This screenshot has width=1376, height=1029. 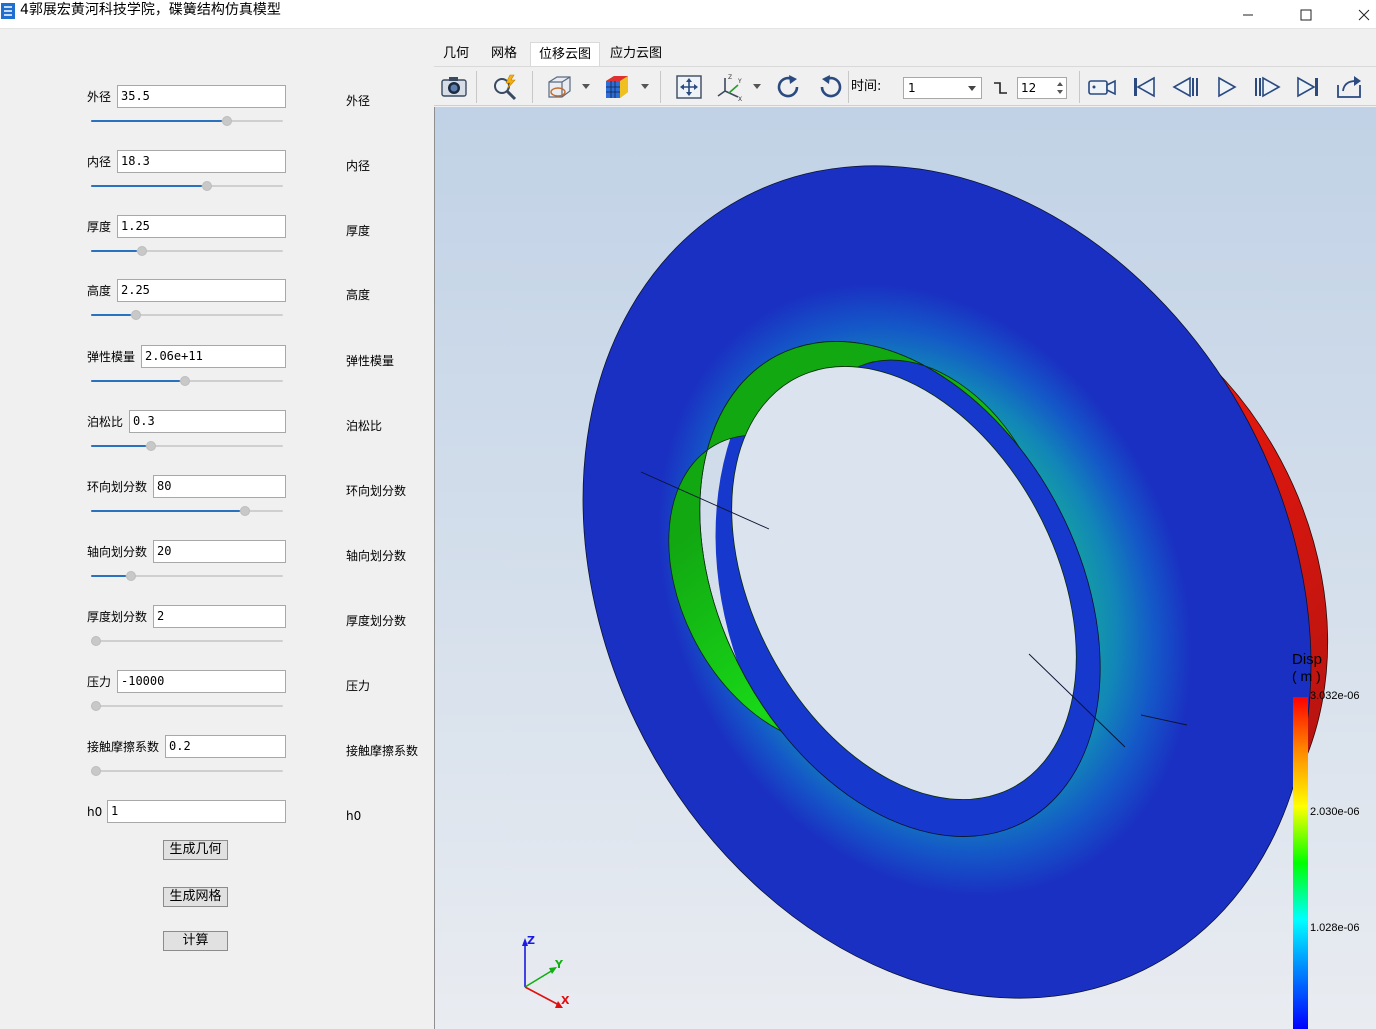 What do you see at coordinates (195, 941) in the screenshot?
I see `compute-button: 计算` at bounding box center [195, 941].